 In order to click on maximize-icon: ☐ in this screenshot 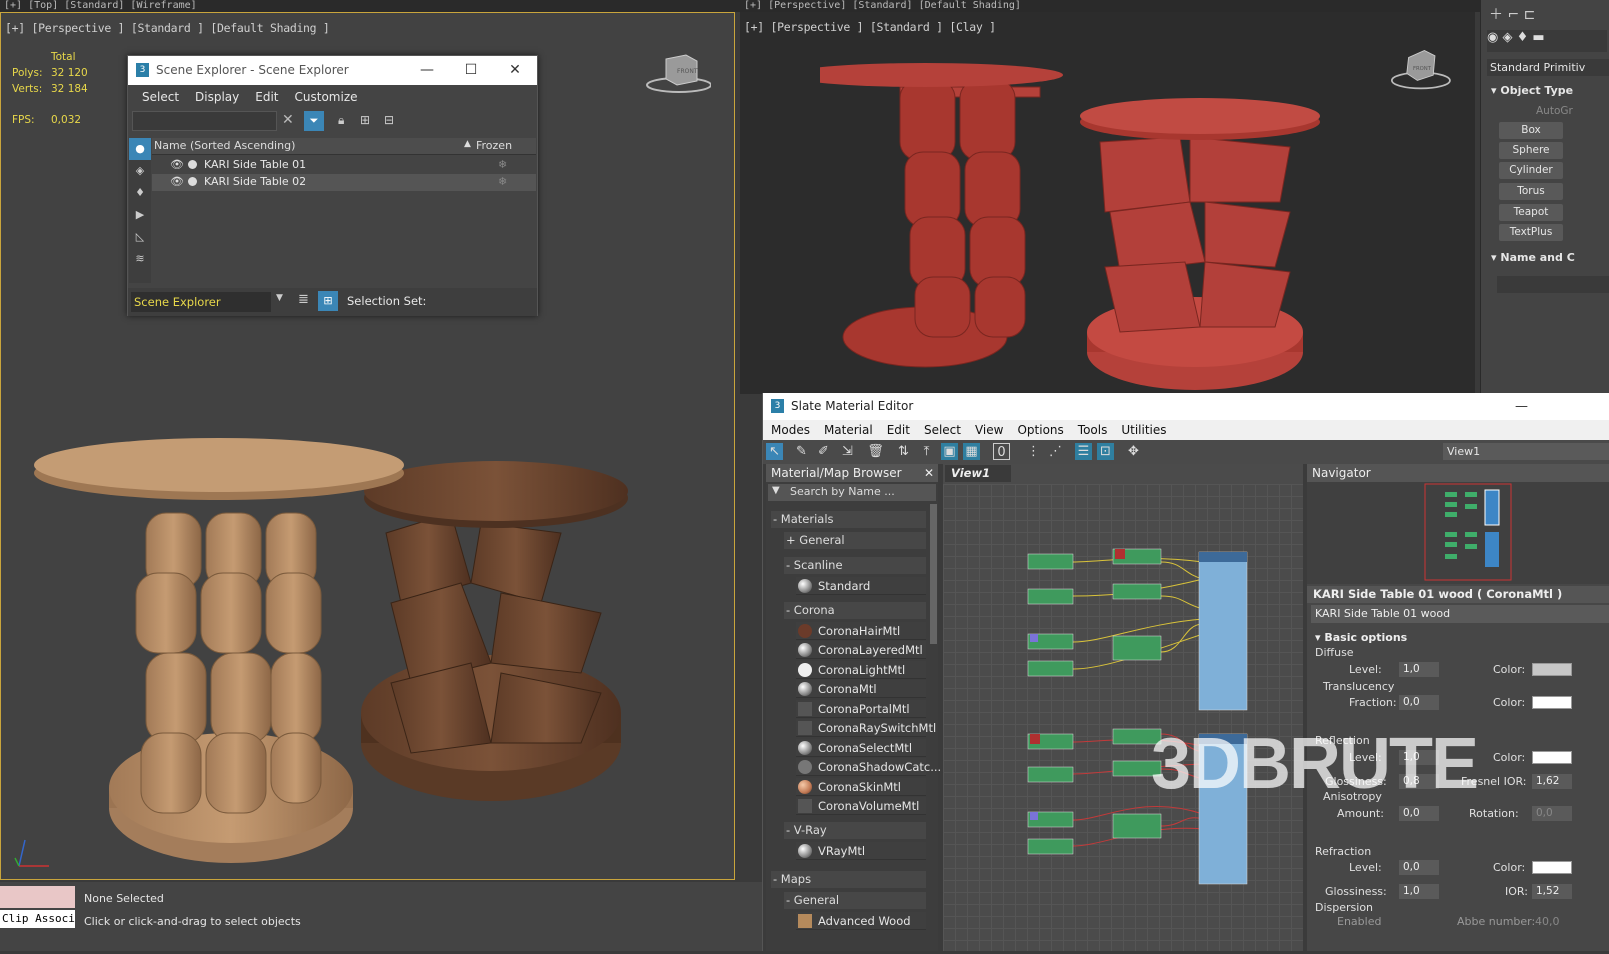, I will do `click(471, 70)`.